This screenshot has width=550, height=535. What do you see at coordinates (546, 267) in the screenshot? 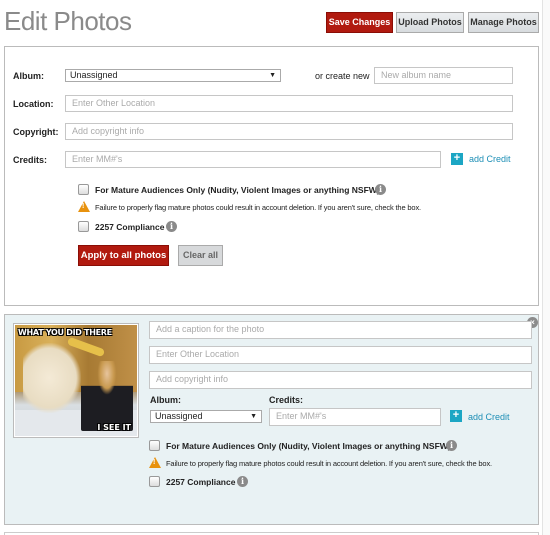
I see `vertical-scrollbar` at bounding box center [546, 267].